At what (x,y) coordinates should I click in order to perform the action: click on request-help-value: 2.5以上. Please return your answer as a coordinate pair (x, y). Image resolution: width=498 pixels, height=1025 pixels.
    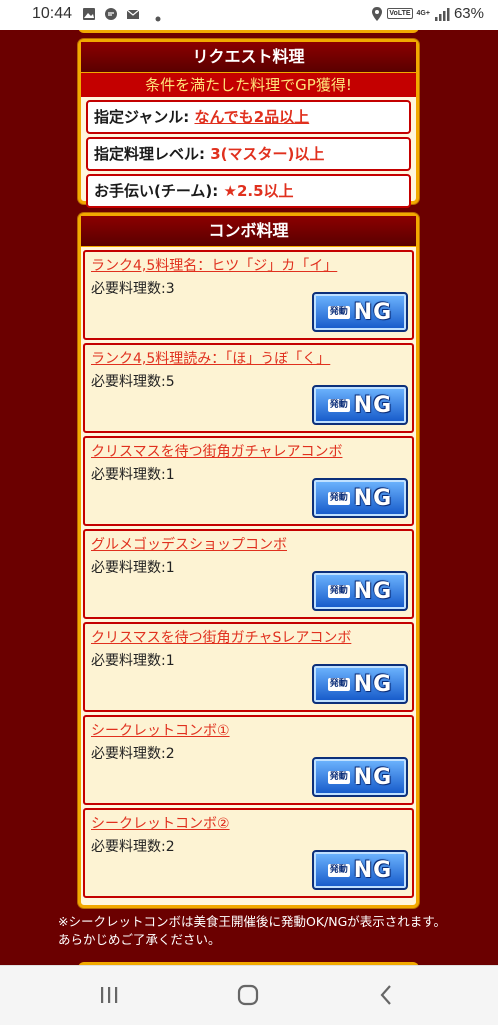
    Looking at the image, I should click on (265, 191).